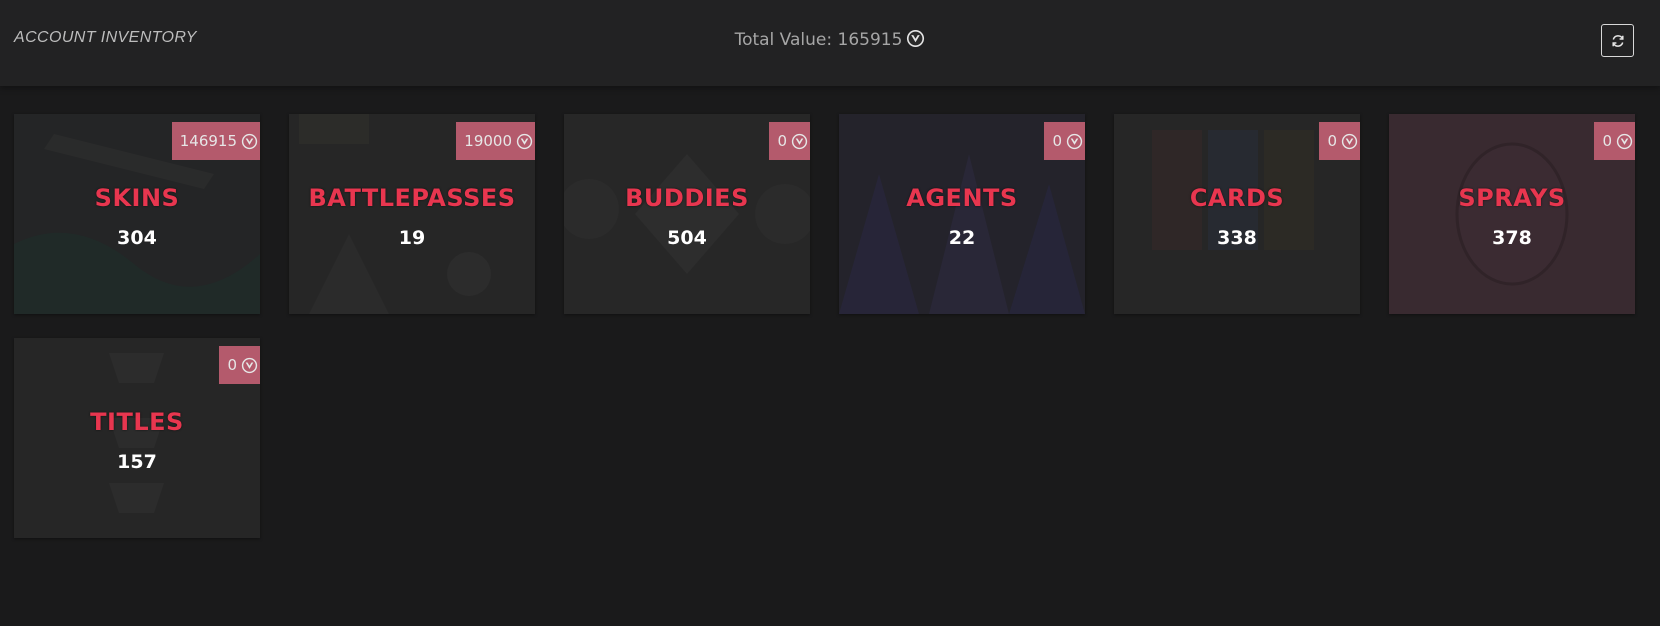 This screenshot has width=1660, height=626. What do you see at coordinates (137, 462) in the screenshot?
I see `category-count: 157` at bounding box center [137, 462].